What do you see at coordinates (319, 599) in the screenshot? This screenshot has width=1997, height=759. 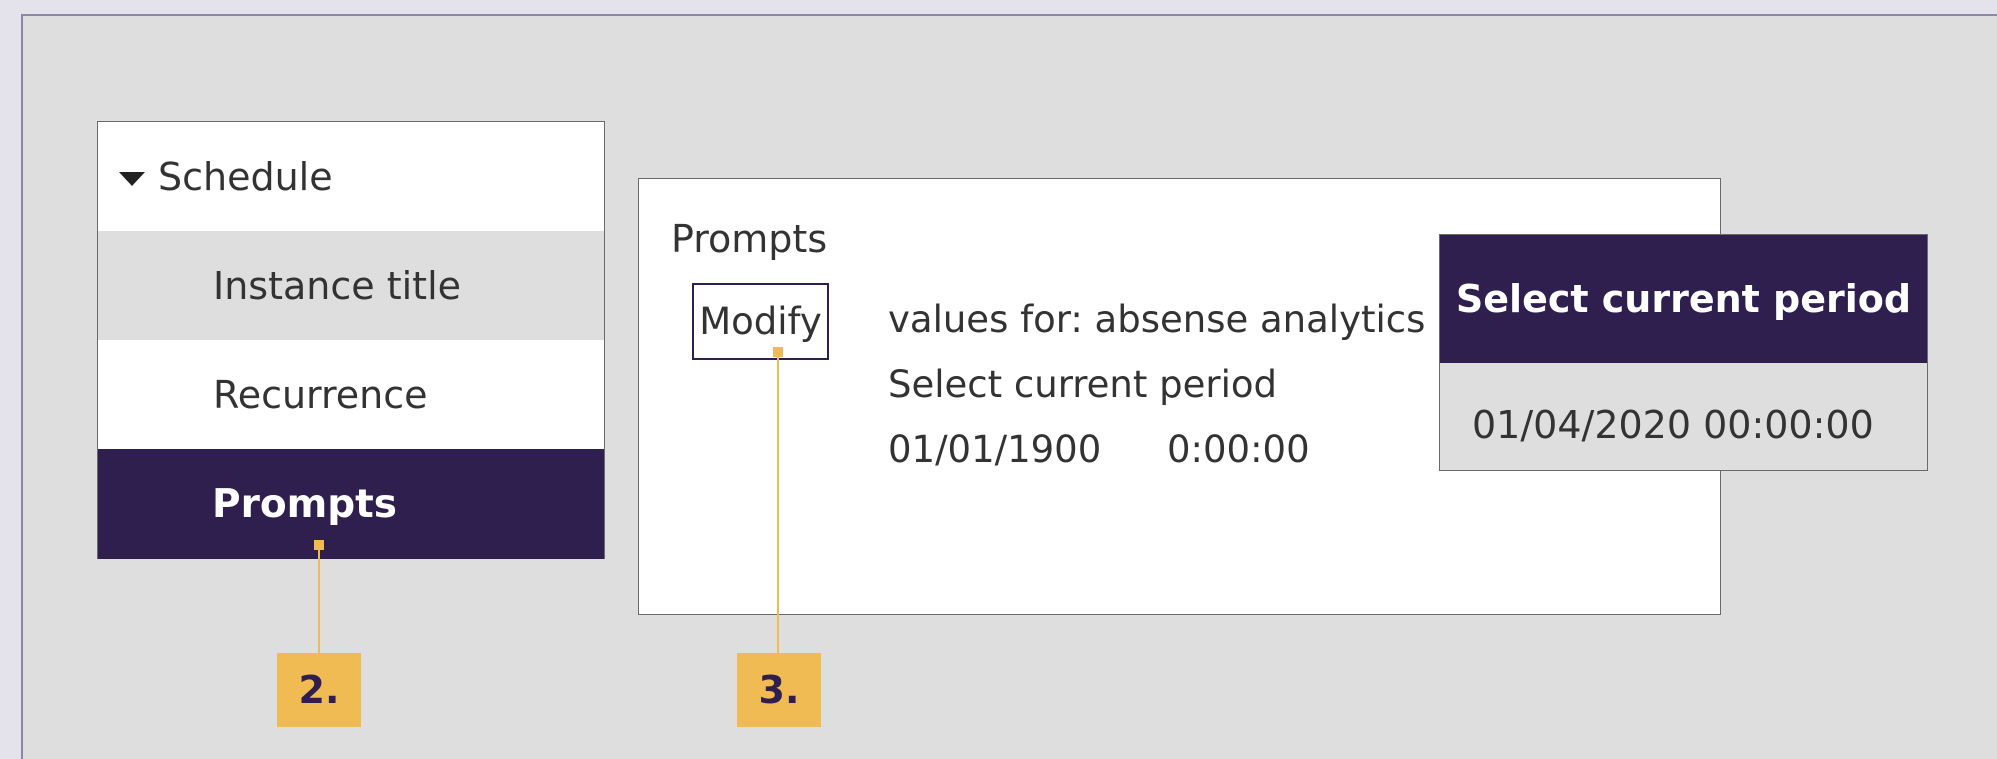 I see `callout-2-line` at bounding box center [319, 599].